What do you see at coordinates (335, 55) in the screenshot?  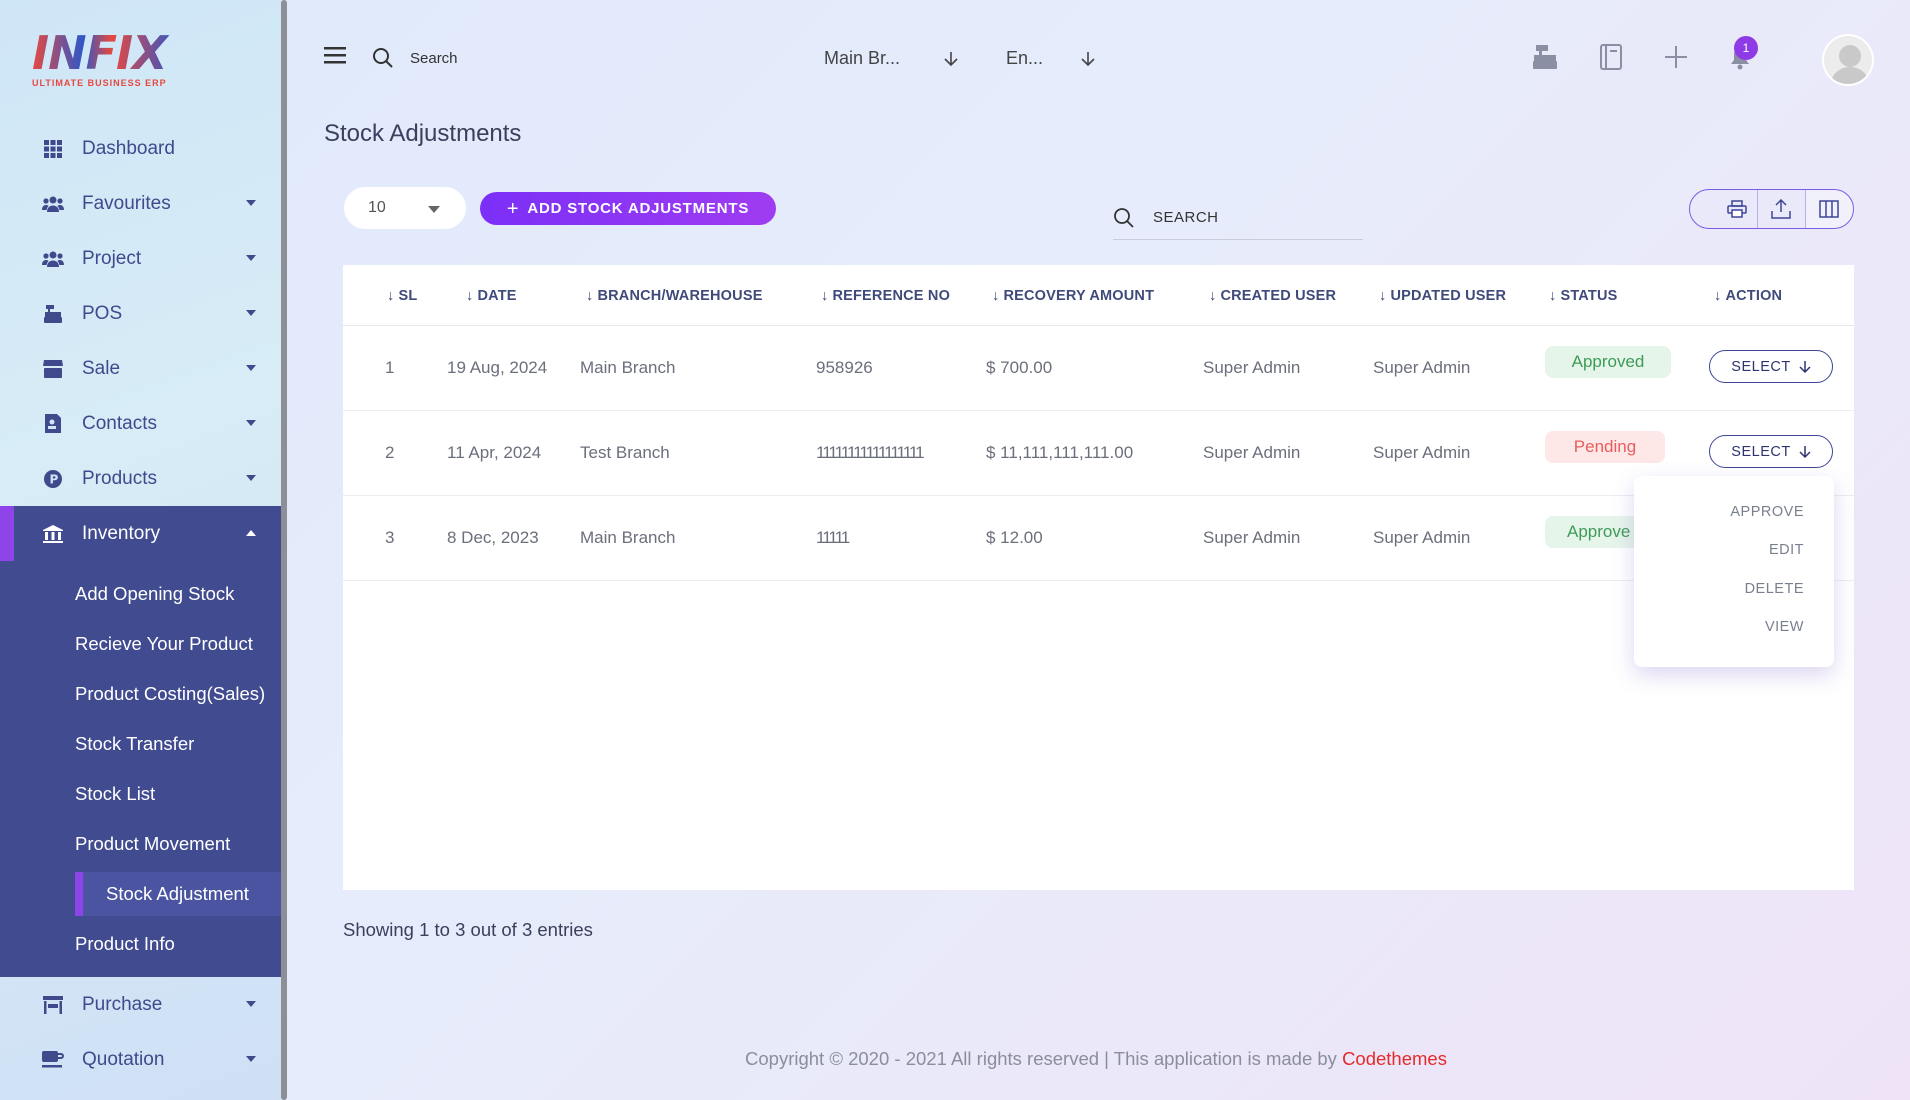 I see `menu-toggle-button` at bounding box center [335, 55].